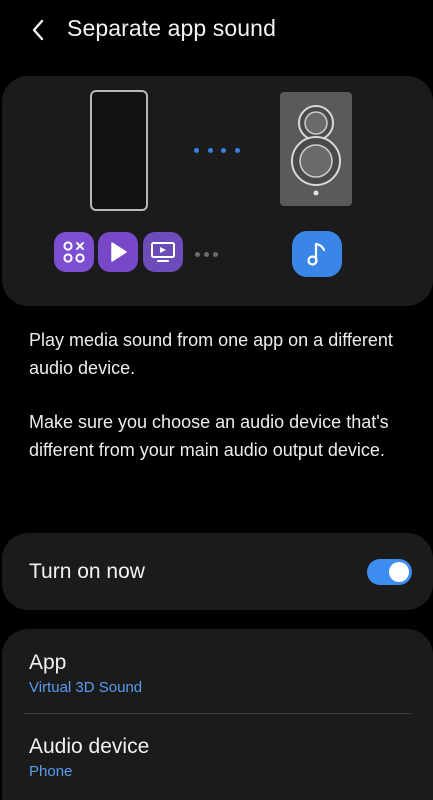 This screenshot has height=800, width=433. What do you see at coordinates (48, 662) in the screenshot?
I see `app-setting-title: App` at bounding box center [48, 662].